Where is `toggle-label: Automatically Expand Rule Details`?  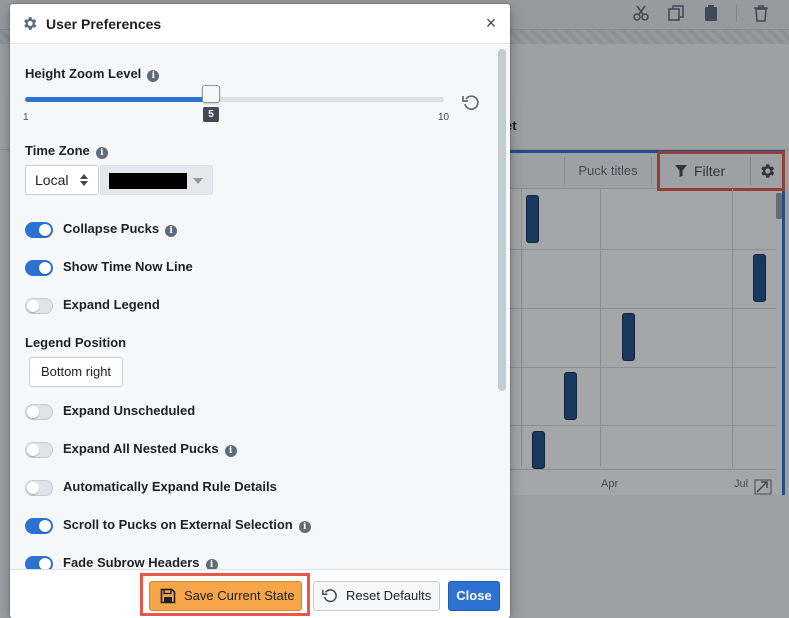 toggle-label: Automatically Expand Rule Details is located at coordinates (170, 486).